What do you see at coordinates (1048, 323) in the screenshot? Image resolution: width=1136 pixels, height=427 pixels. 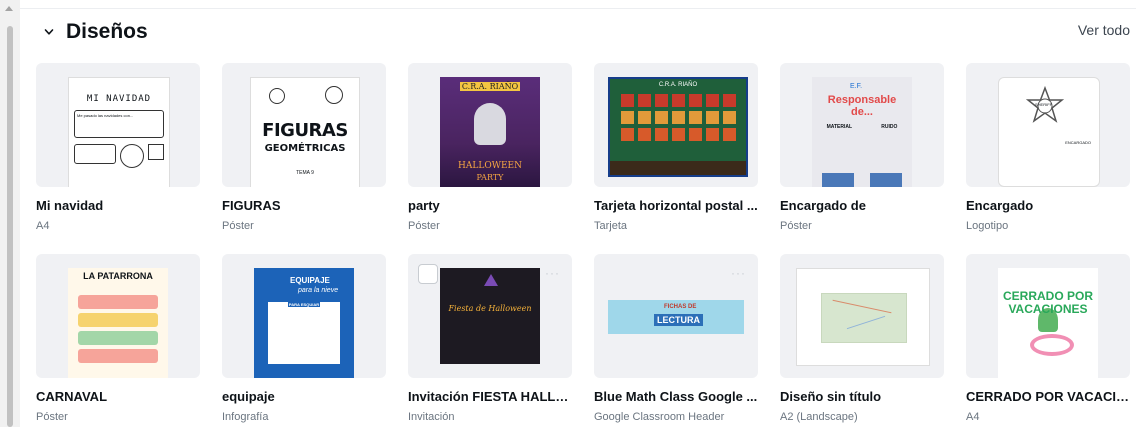 I see `thumbnail-preview: CERRADO POR VACACIONES` at bounding box center [1048, 323].